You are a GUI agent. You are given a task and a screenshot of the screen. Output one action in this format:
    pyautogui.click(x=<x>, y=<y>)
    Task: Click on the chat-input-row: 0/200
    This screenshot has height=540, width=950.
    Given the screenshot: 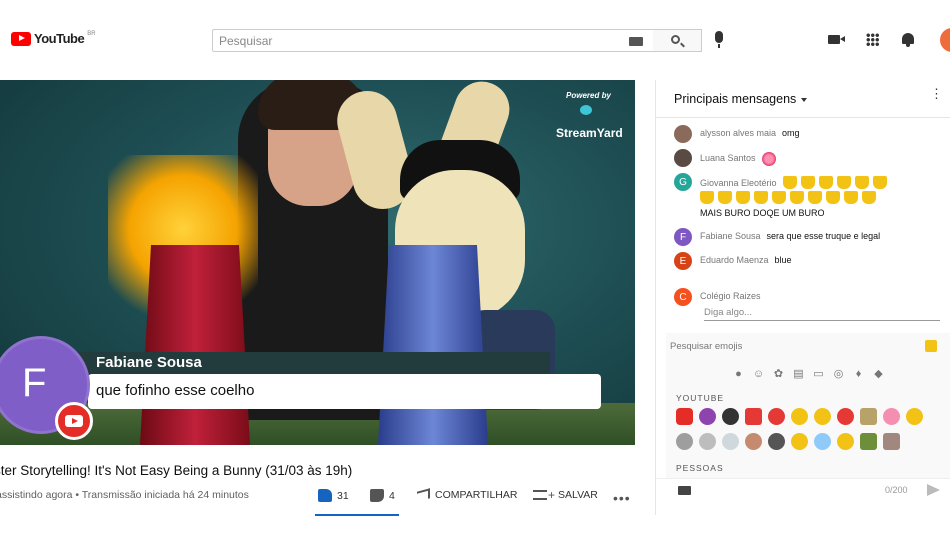 What is the action you would take?
    pyautogui.click(x=803, y=496)
    